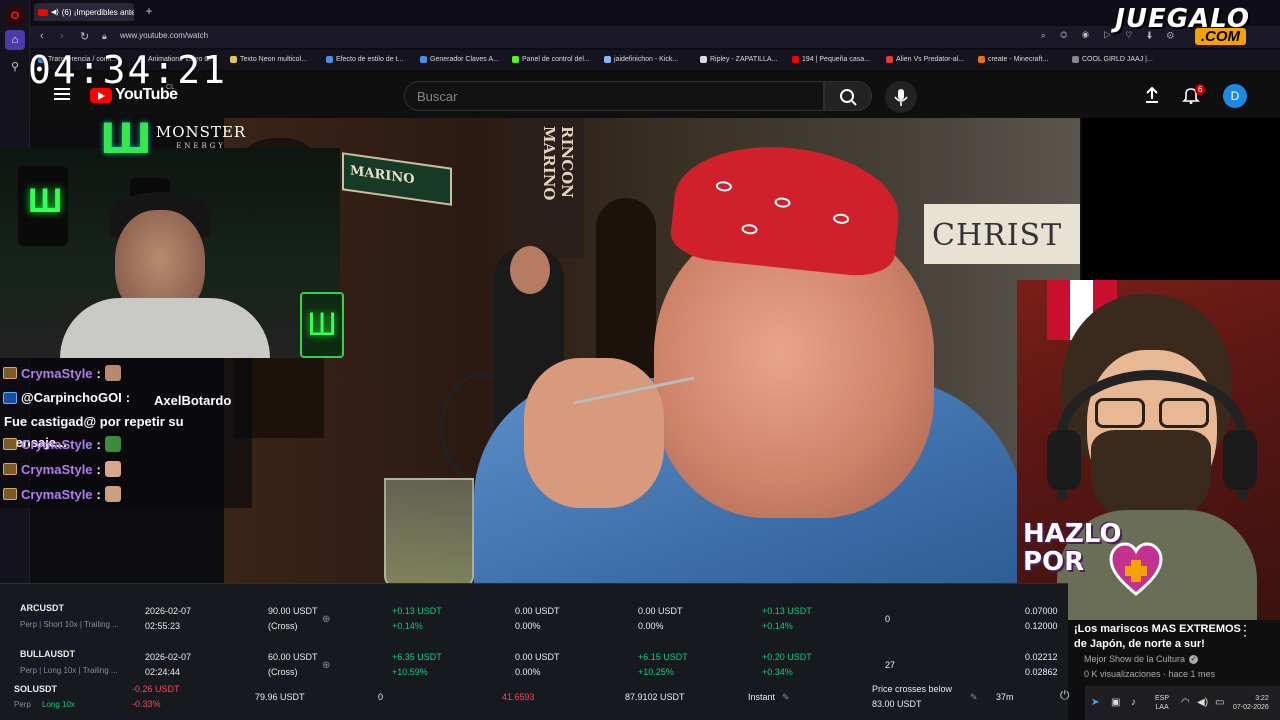 This screenshot has width=1280, height=720. What do you see at coordinates (1219, 702) in the screenshot?
I see `battery-icon: ▭` at bounding box center [1219, 702].